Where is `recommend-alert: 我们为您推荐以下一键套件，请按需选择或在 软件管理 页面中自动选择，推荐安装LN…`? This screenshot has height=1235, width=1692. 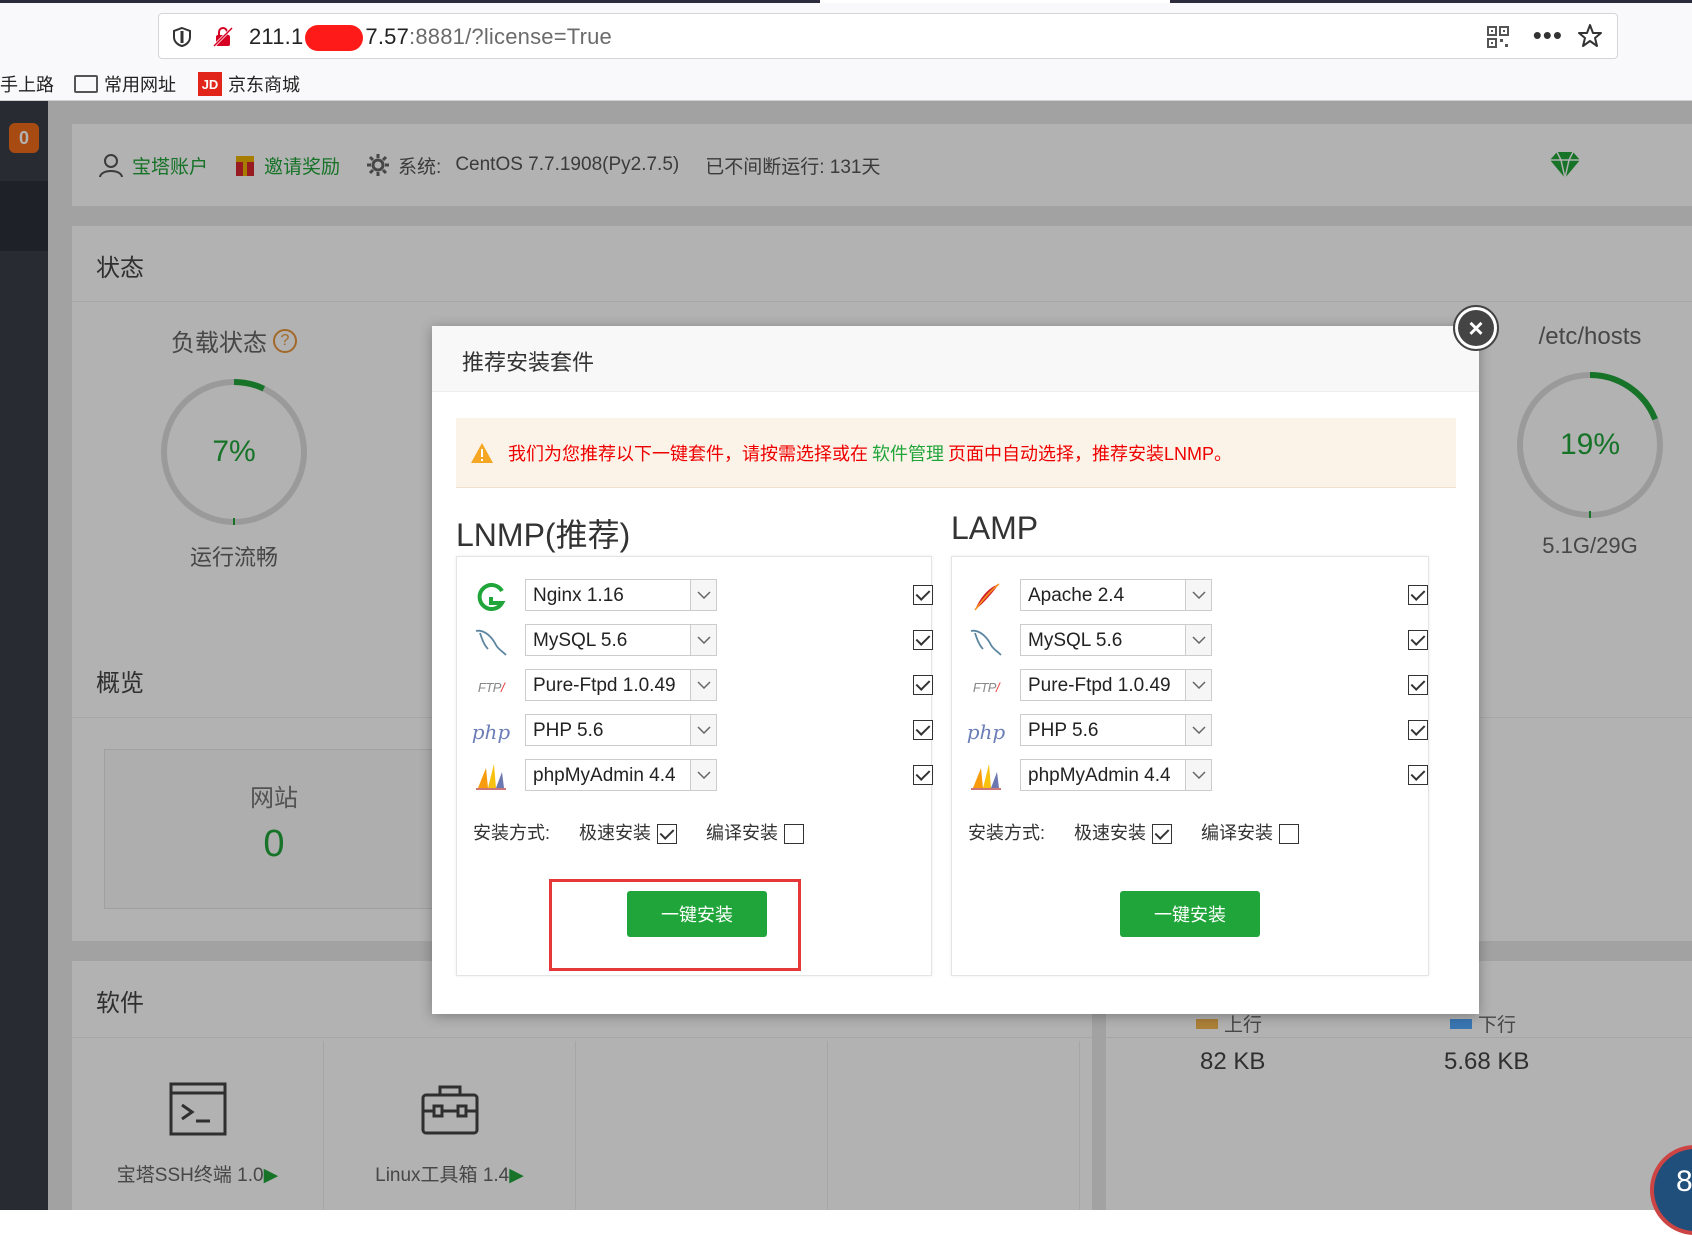 recommend-alert: 我们为您推荐以下一键套件，请按需选择或在 软件管理 页面中自动选择，推荐安装LN… is located at coordinates (956, 453).